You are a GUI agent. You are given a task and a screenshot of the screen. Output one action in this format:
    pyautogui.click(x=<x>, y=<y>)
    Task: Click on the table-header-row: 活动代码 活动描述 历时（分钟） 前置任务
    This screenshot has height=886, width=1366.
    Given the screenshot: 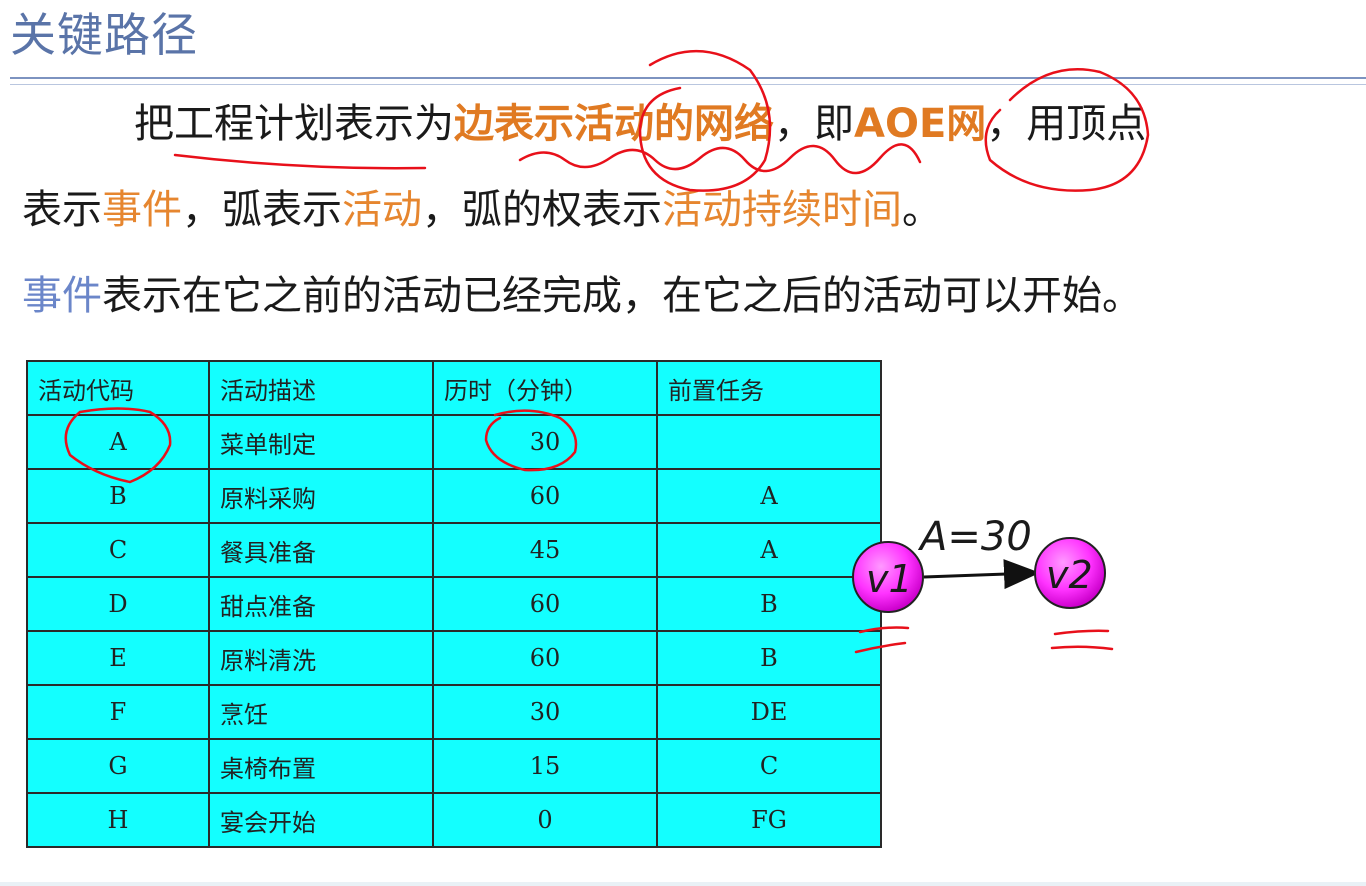 What is the action you would take?
    pyautogui.click(x=454, y=388)
    